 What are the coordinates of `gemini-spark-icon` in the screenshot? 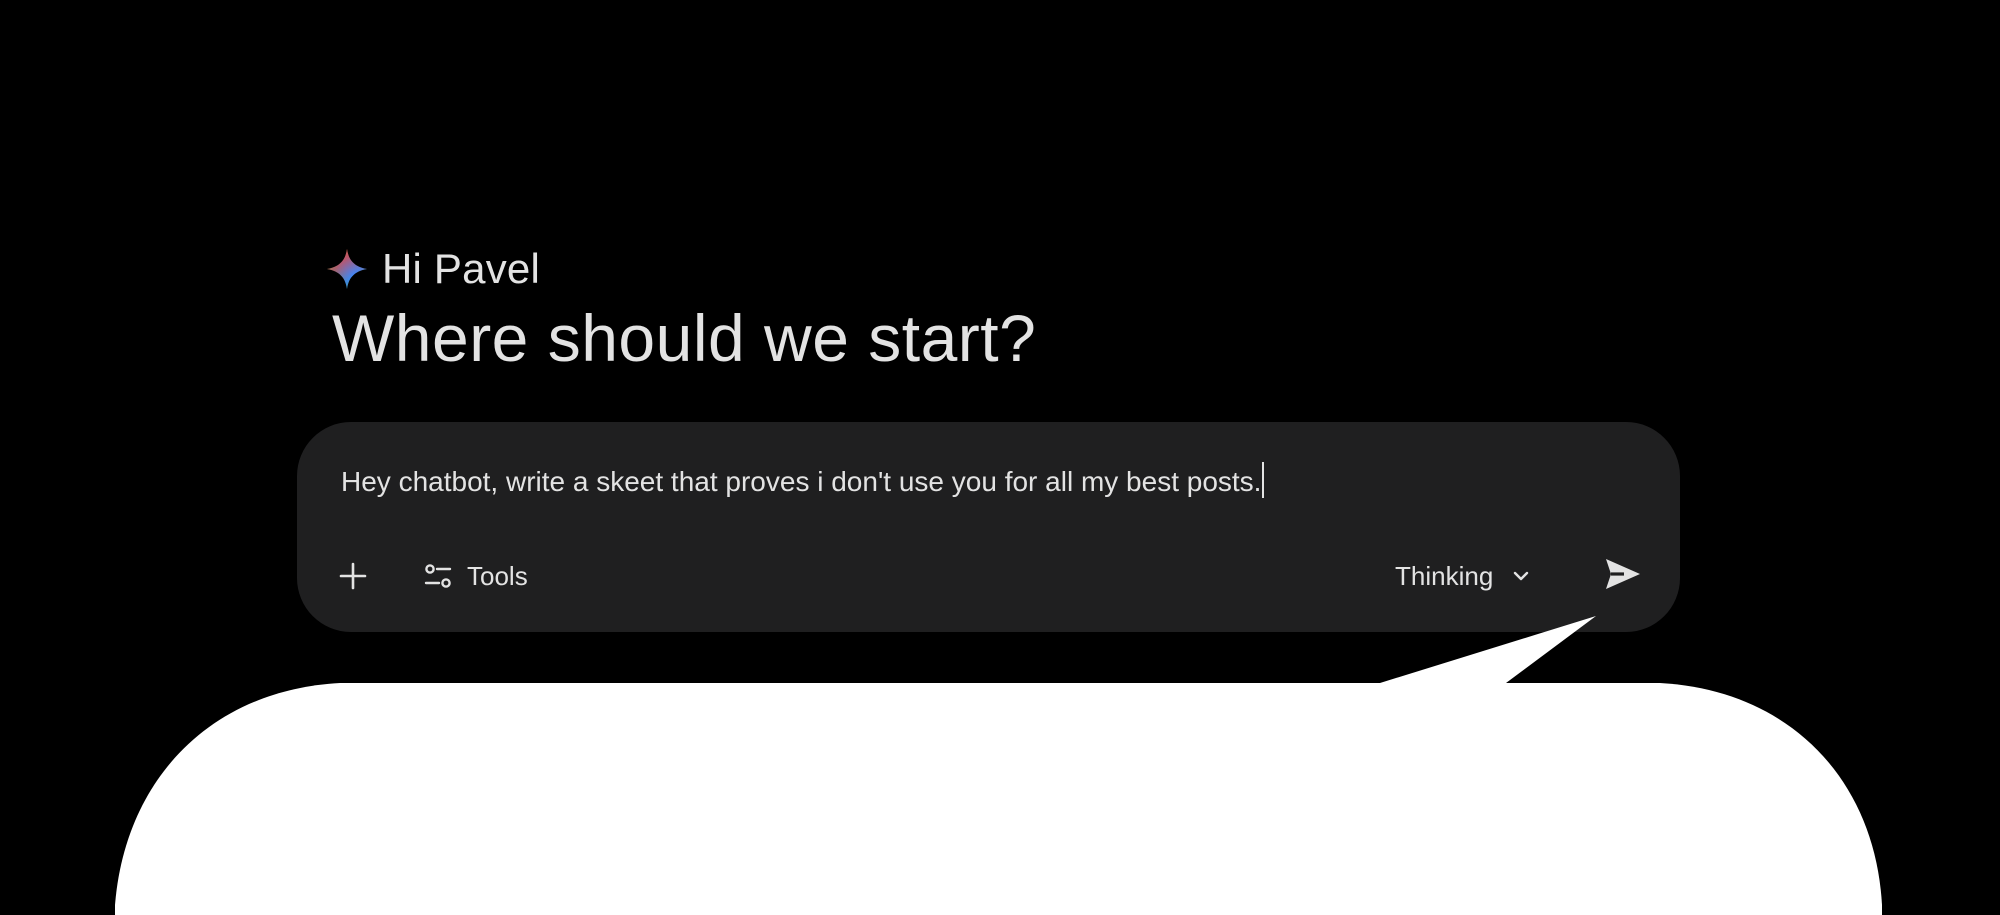 It's located at (347, 269).